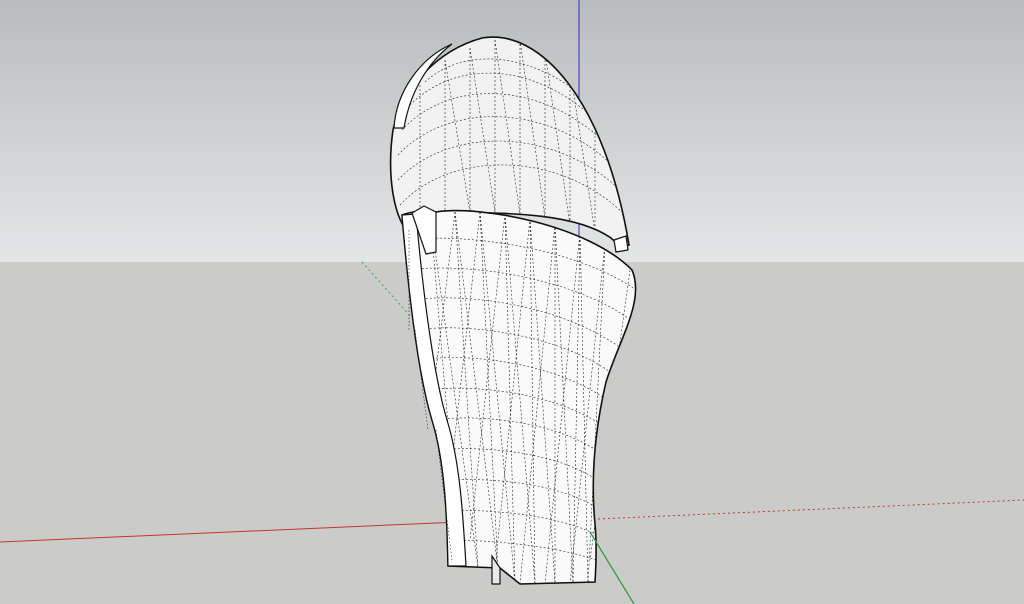 The width and height of the screenshot is (1024, 604). What do you see at coordinates (810, 509) in the screenshot?
I see `red-axis-dotted` at bounding box center [810, 509].